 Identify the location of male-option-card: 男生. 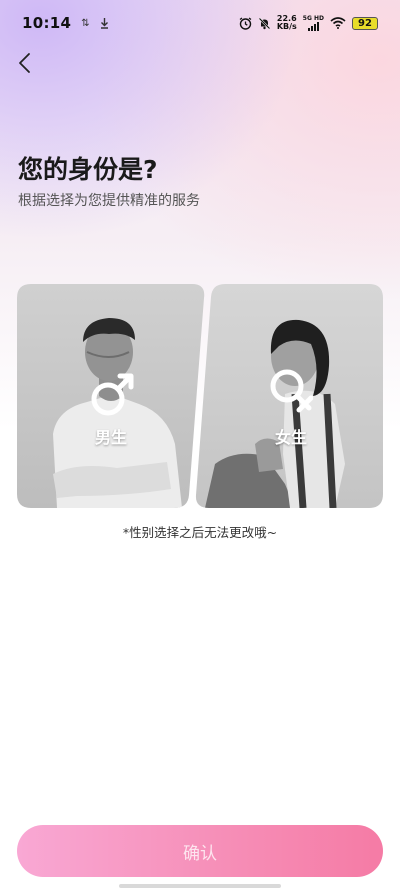
(111, 396).